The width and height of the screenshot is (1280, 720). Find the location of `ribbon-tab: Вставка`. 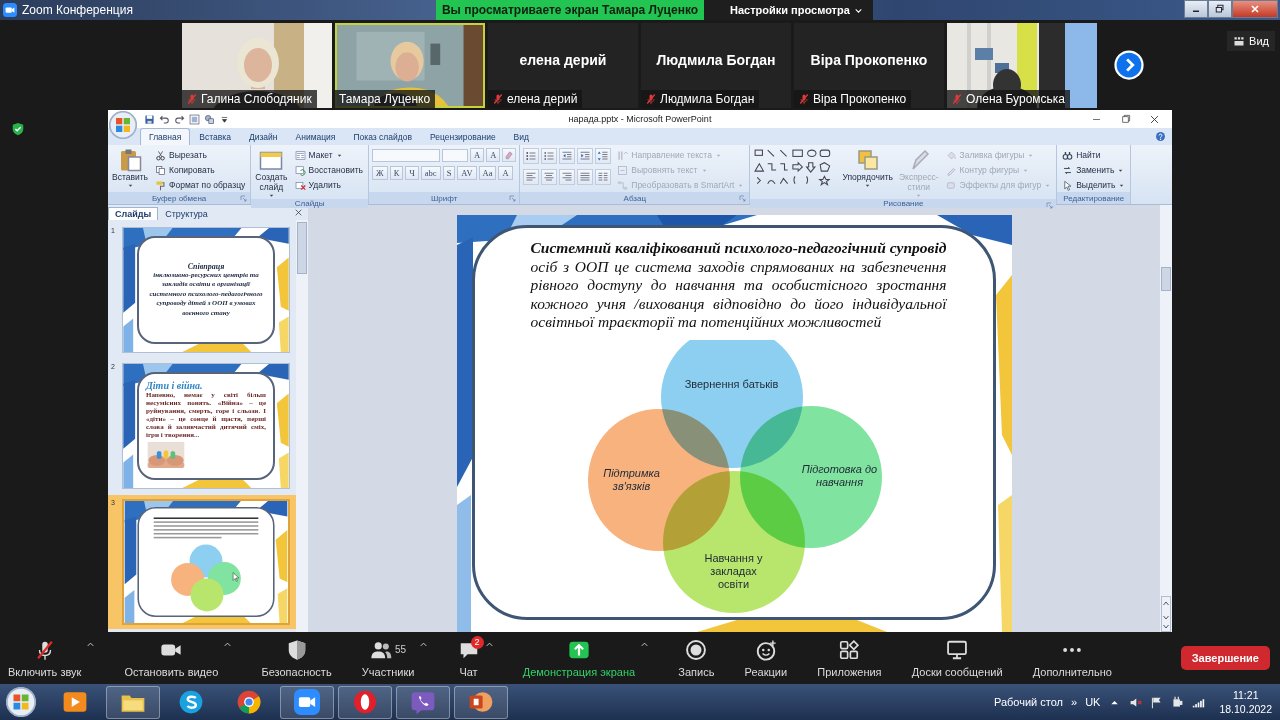

ribbon-tab: Вставка is located at coordinates (215, 136).